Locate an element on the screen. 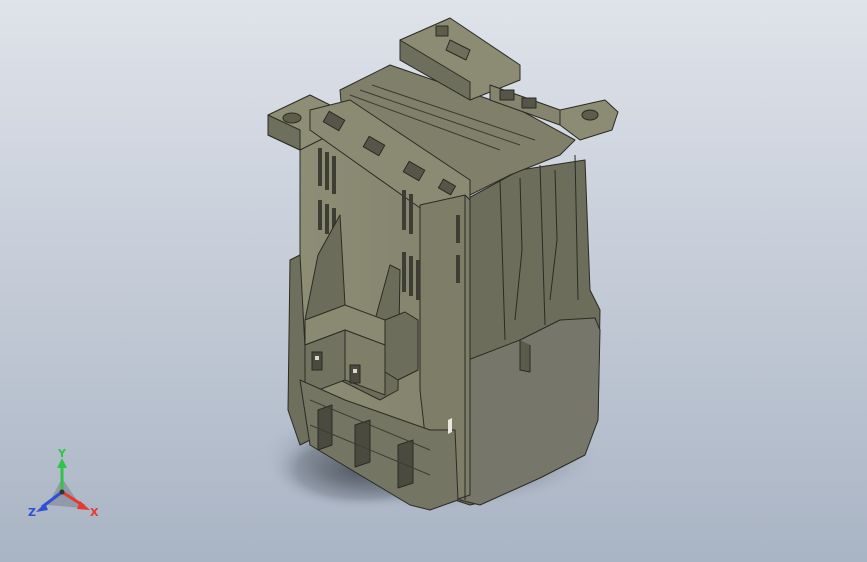 Image resolution: width=867 pixels, height=562 pixels. aux-block is located at coordinates (401, 346).